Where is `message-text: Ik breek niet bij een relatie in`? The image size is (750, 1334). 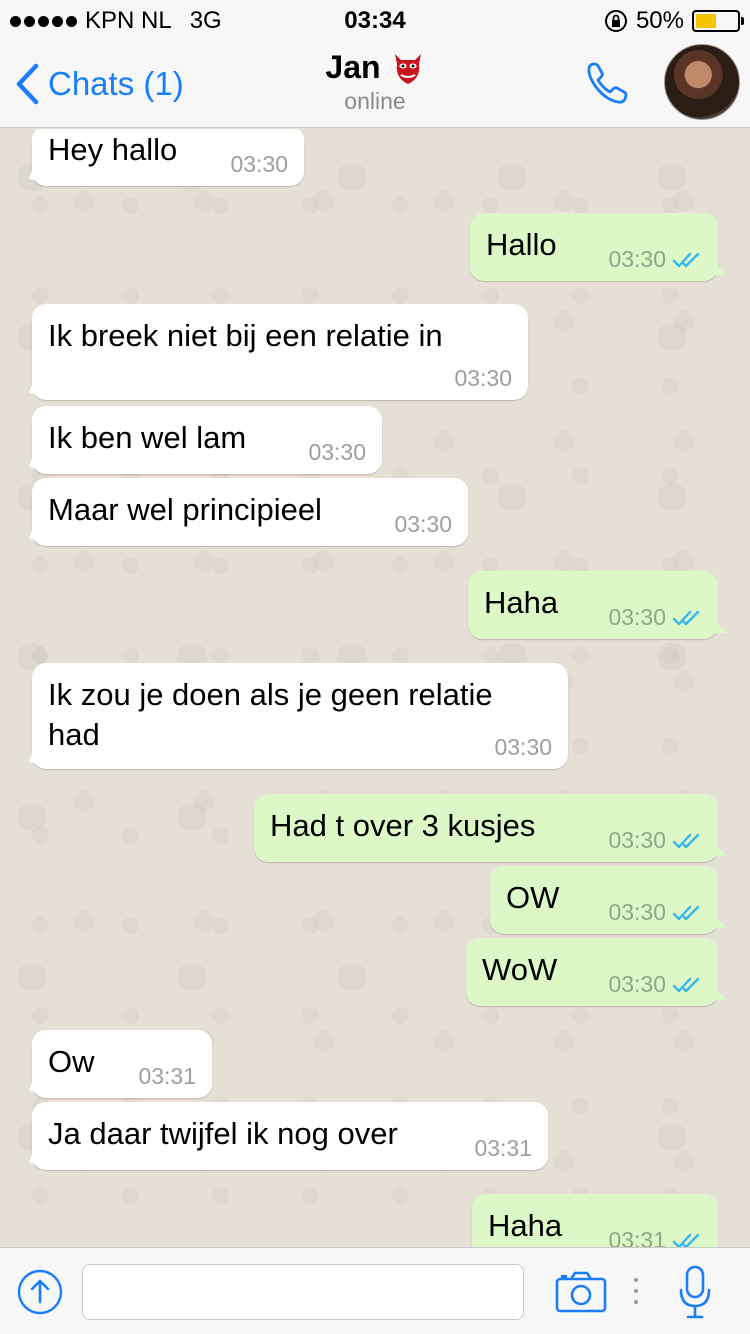 message-text: Ik breek niet bij een relatie in is located at coordinates (245, 335).